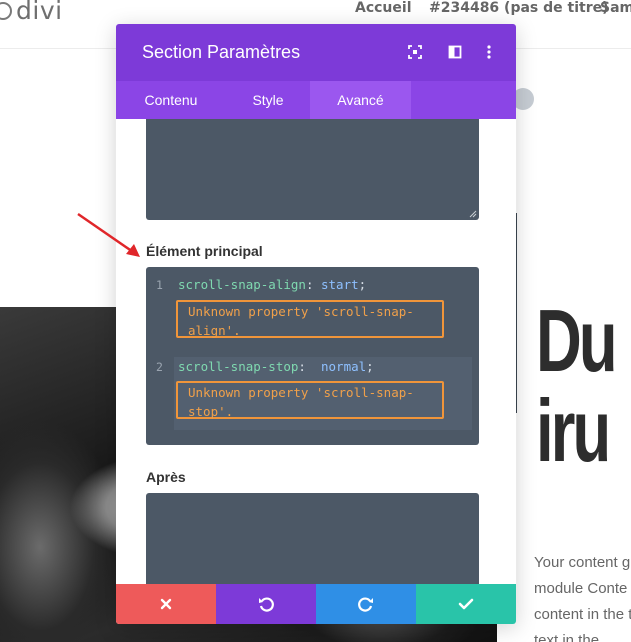  I want to click on annotation-arrow-icon, so click(108, 234).